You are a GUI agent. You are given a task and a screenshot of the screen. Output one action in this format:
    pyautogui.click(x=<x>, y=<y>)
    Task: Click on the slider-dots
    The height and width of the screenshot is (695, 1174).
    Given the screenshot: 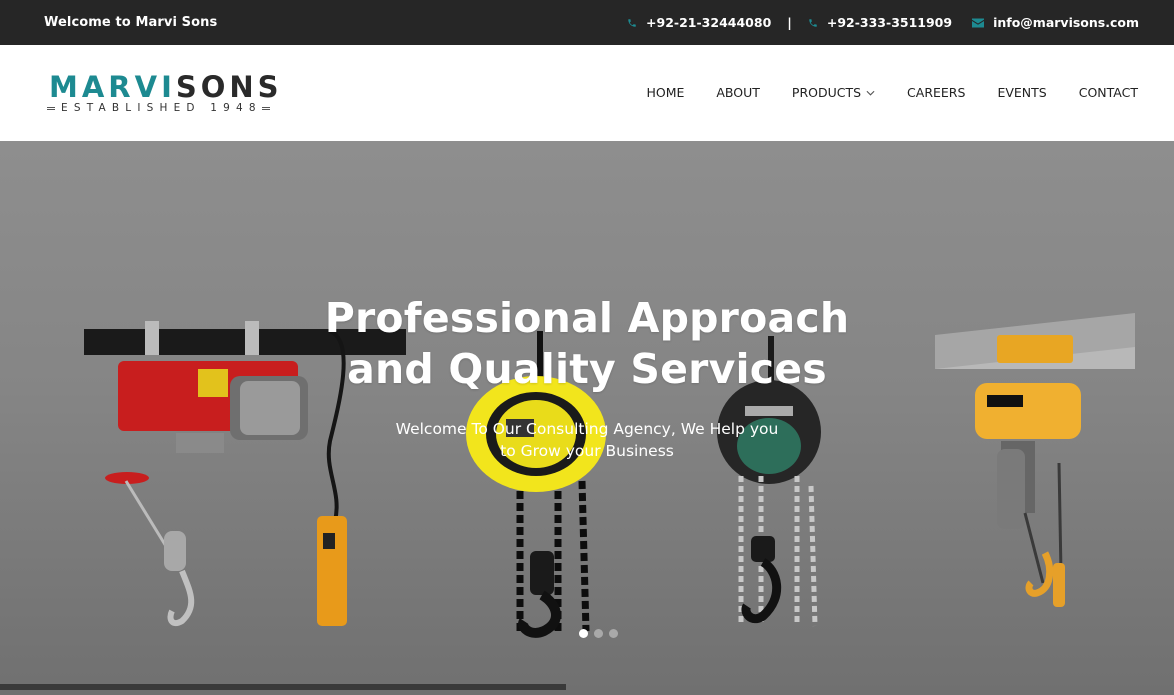 What is the action you would take?
    pyautogui.click(x=601, y=633)
    